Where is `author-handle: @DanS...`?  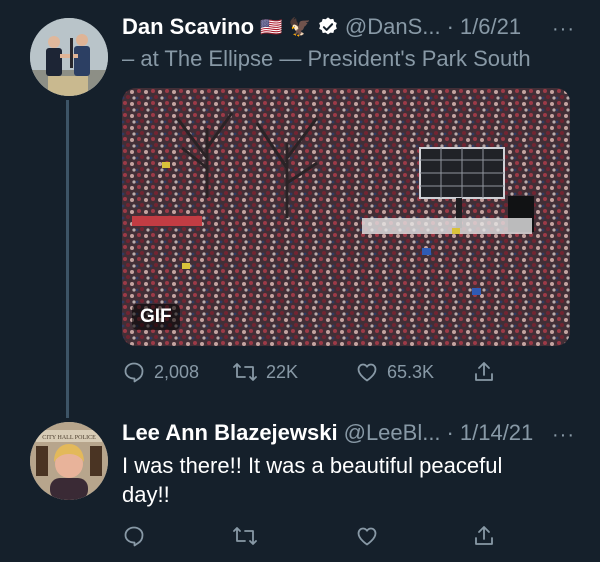
author-handle: @DanS... is located at coordinates (393, 27).